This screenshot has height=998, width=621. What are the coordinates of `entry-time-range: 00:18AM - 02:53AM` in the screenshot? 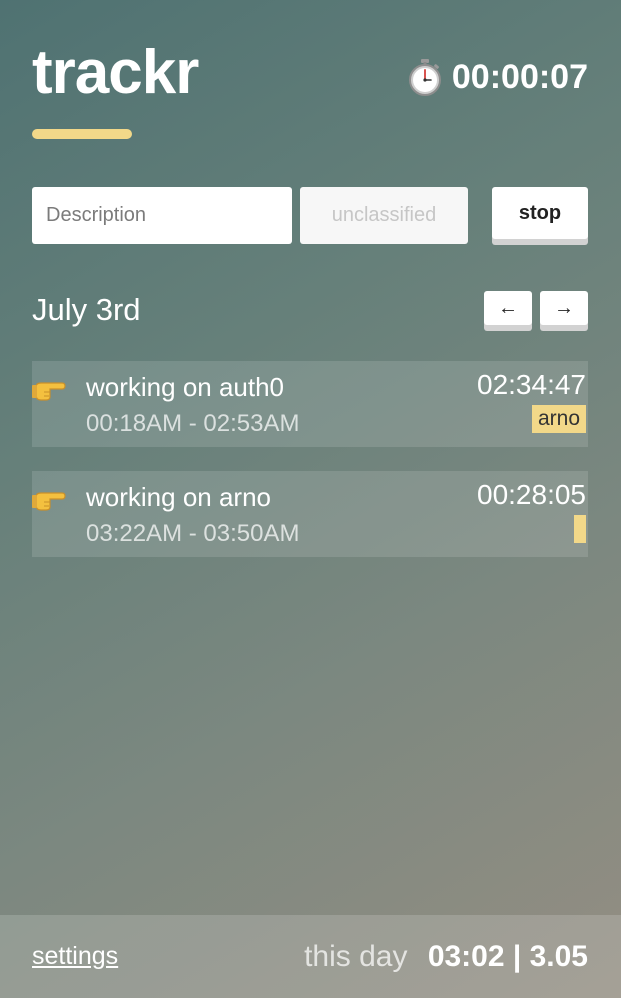 It's located at (193, 423).